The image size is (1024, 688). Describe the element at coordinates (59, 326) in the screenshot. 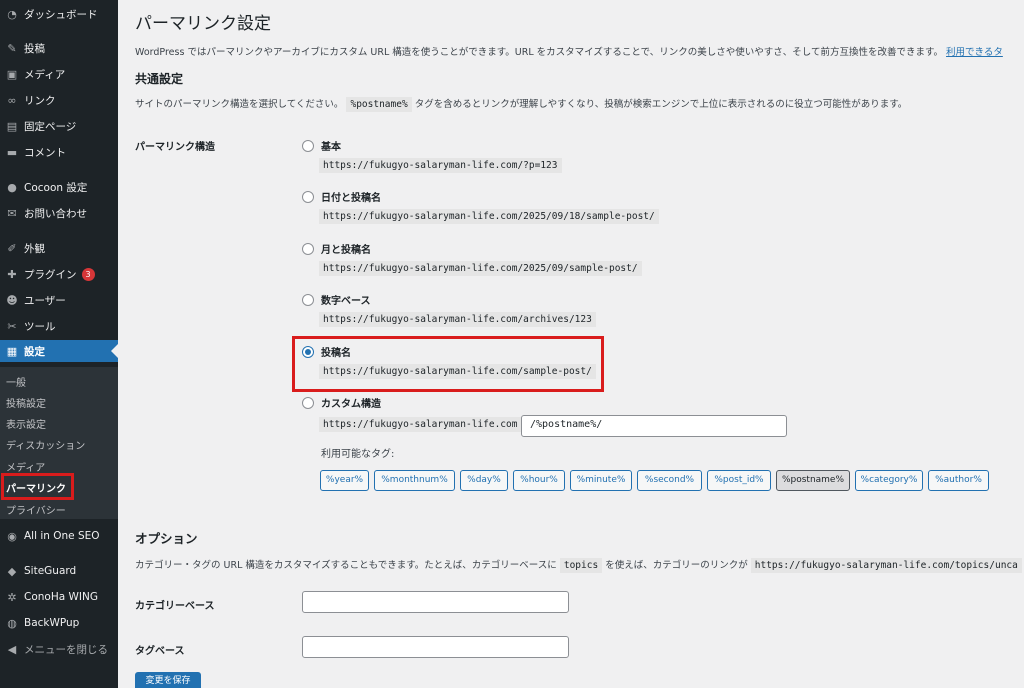

I see `menu-tools: ✂ ツール` at that location.